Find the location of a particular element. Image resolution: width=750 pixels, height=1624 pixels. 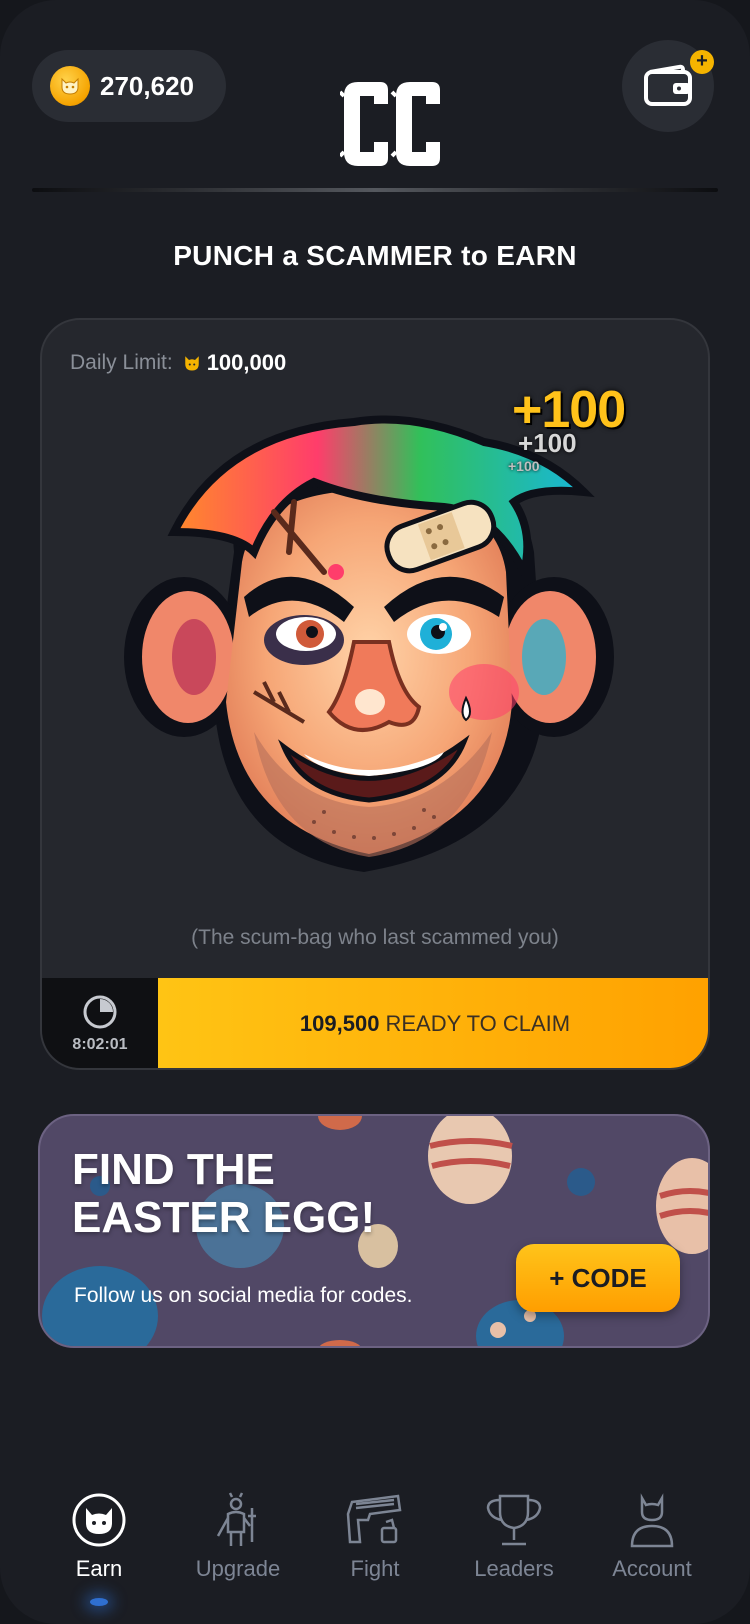

bottom-nav: Earn Upgrade Fight Leaders Account is located at coordinates (375, 1557).